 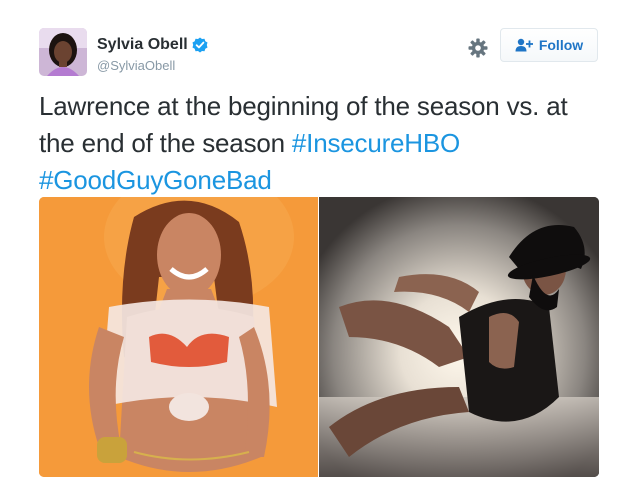 I want to click on gear-icon, so click(x=478, y=48).